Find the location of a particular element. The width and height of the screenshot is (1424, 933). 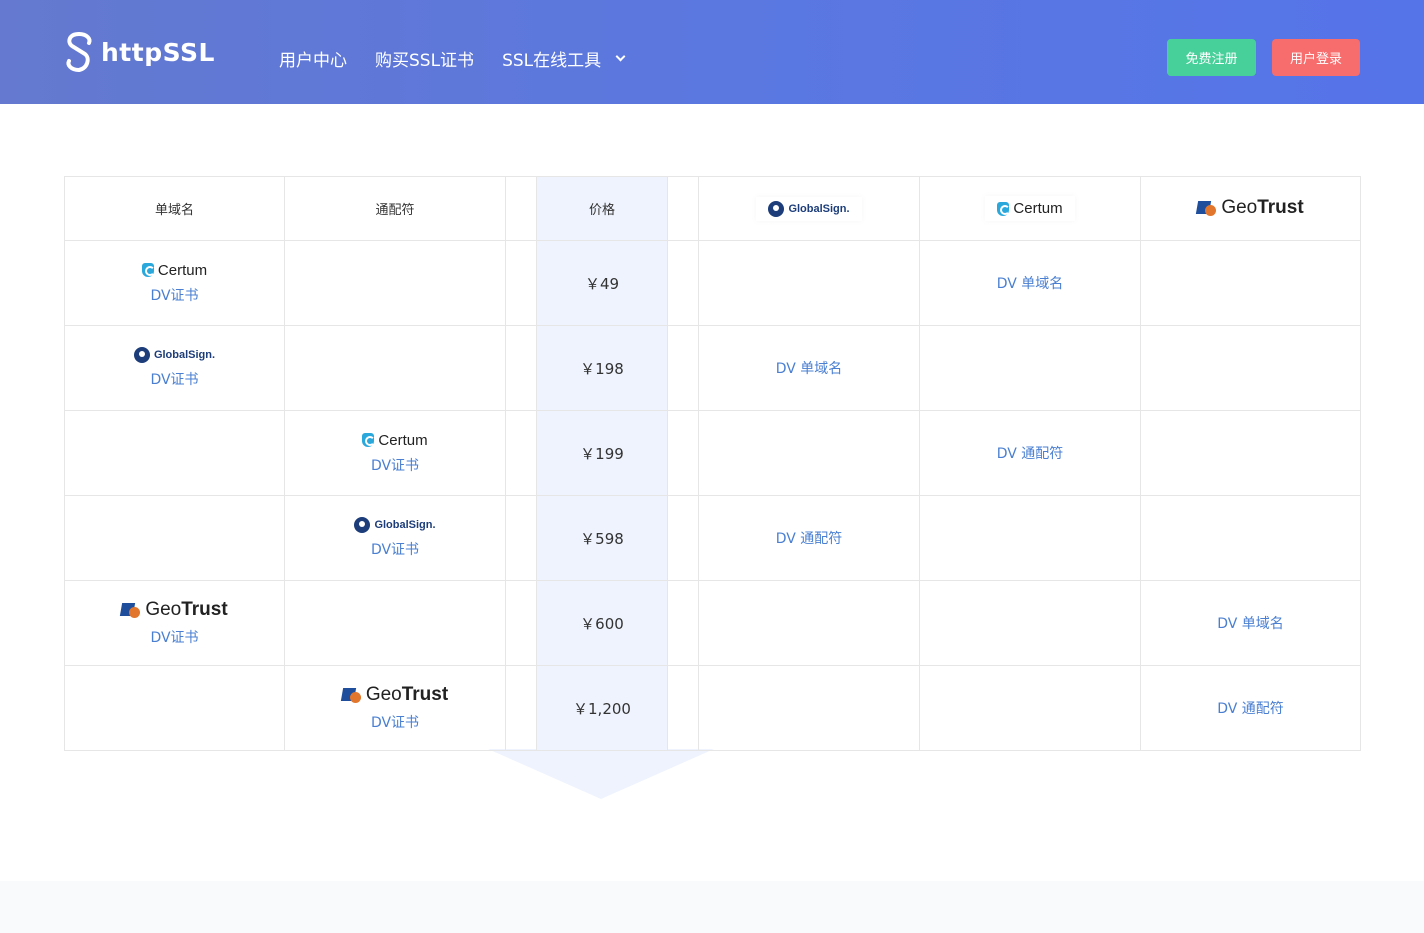

register-button: 免费注册 is located at coordinates (1211, 57).